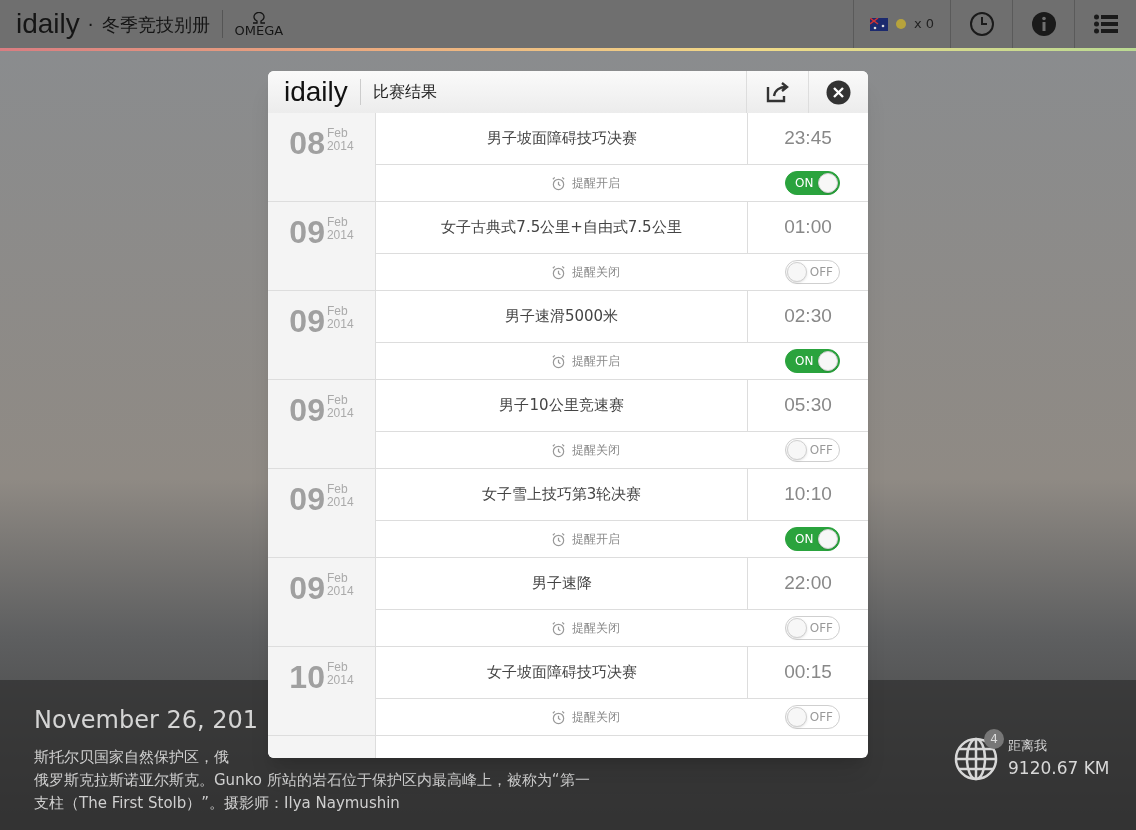 This screenshot has width=1136, height=830. Describe the element at coordinates (1043, 24) in the screenshot. I see `info-icon` at that location.